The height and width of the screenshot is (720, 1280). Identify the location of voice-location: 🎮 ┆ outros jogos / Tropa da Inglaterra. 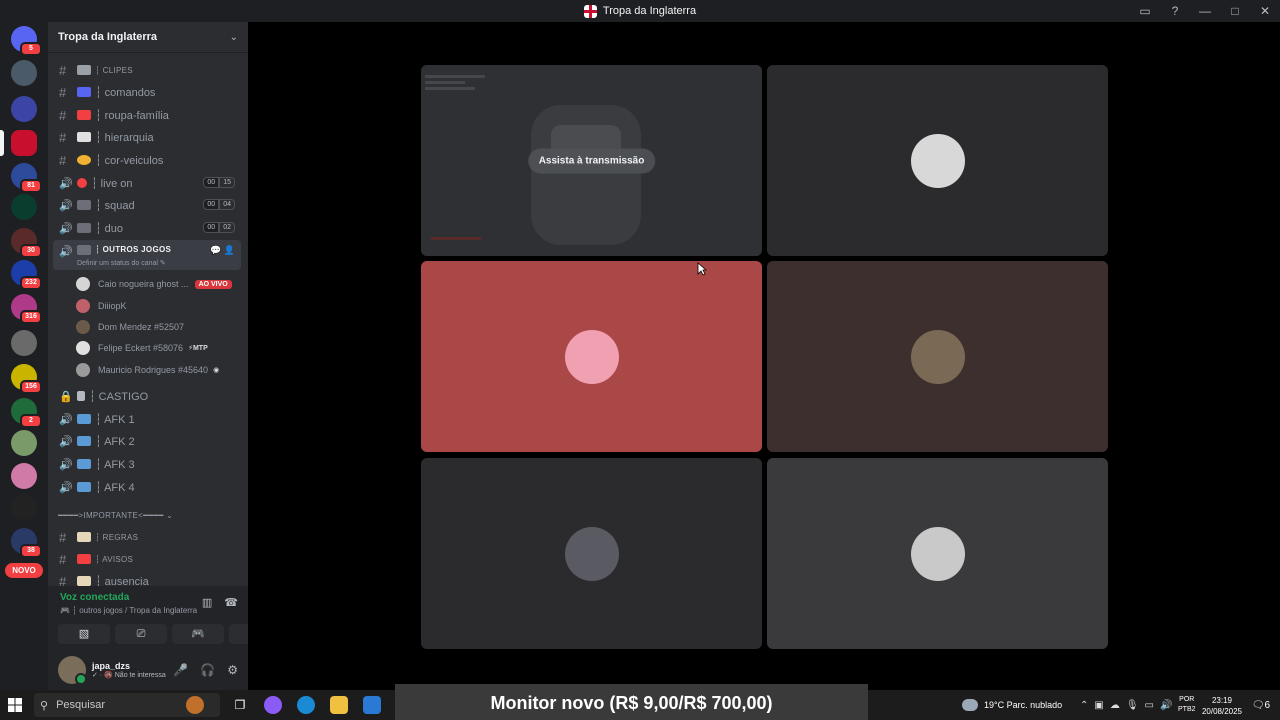
(128, 610).